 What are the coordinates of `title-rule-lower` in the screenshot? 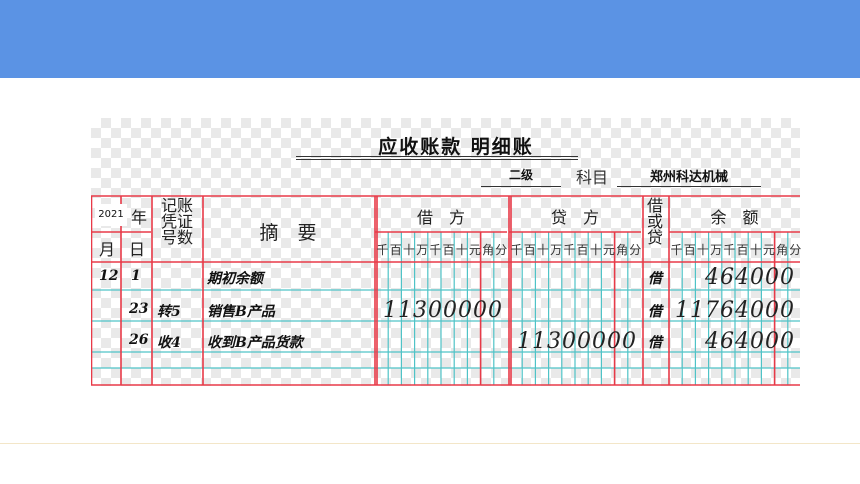 It's located at (437, 159).